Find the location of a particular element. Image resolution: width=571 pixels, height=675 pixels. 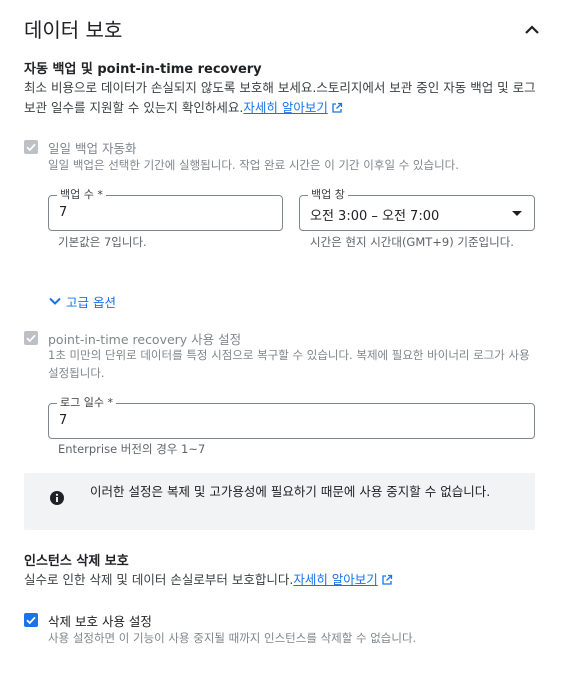

deletion-protection-checkbox is located at coordinates (31, 620).